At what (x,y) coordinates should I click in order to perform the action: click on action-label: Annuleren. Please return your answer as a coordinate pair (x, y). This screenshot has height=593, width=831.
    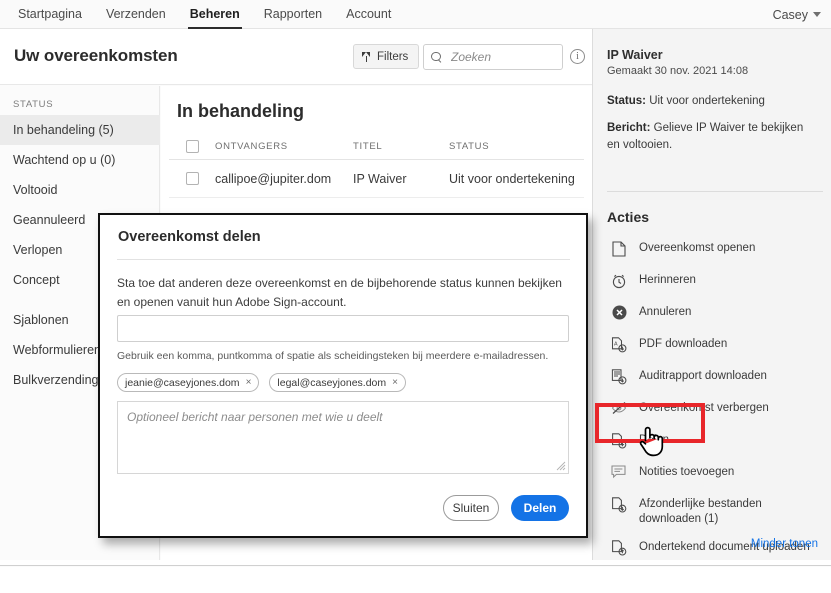
    Looking at the image, I should click on (665, 312).